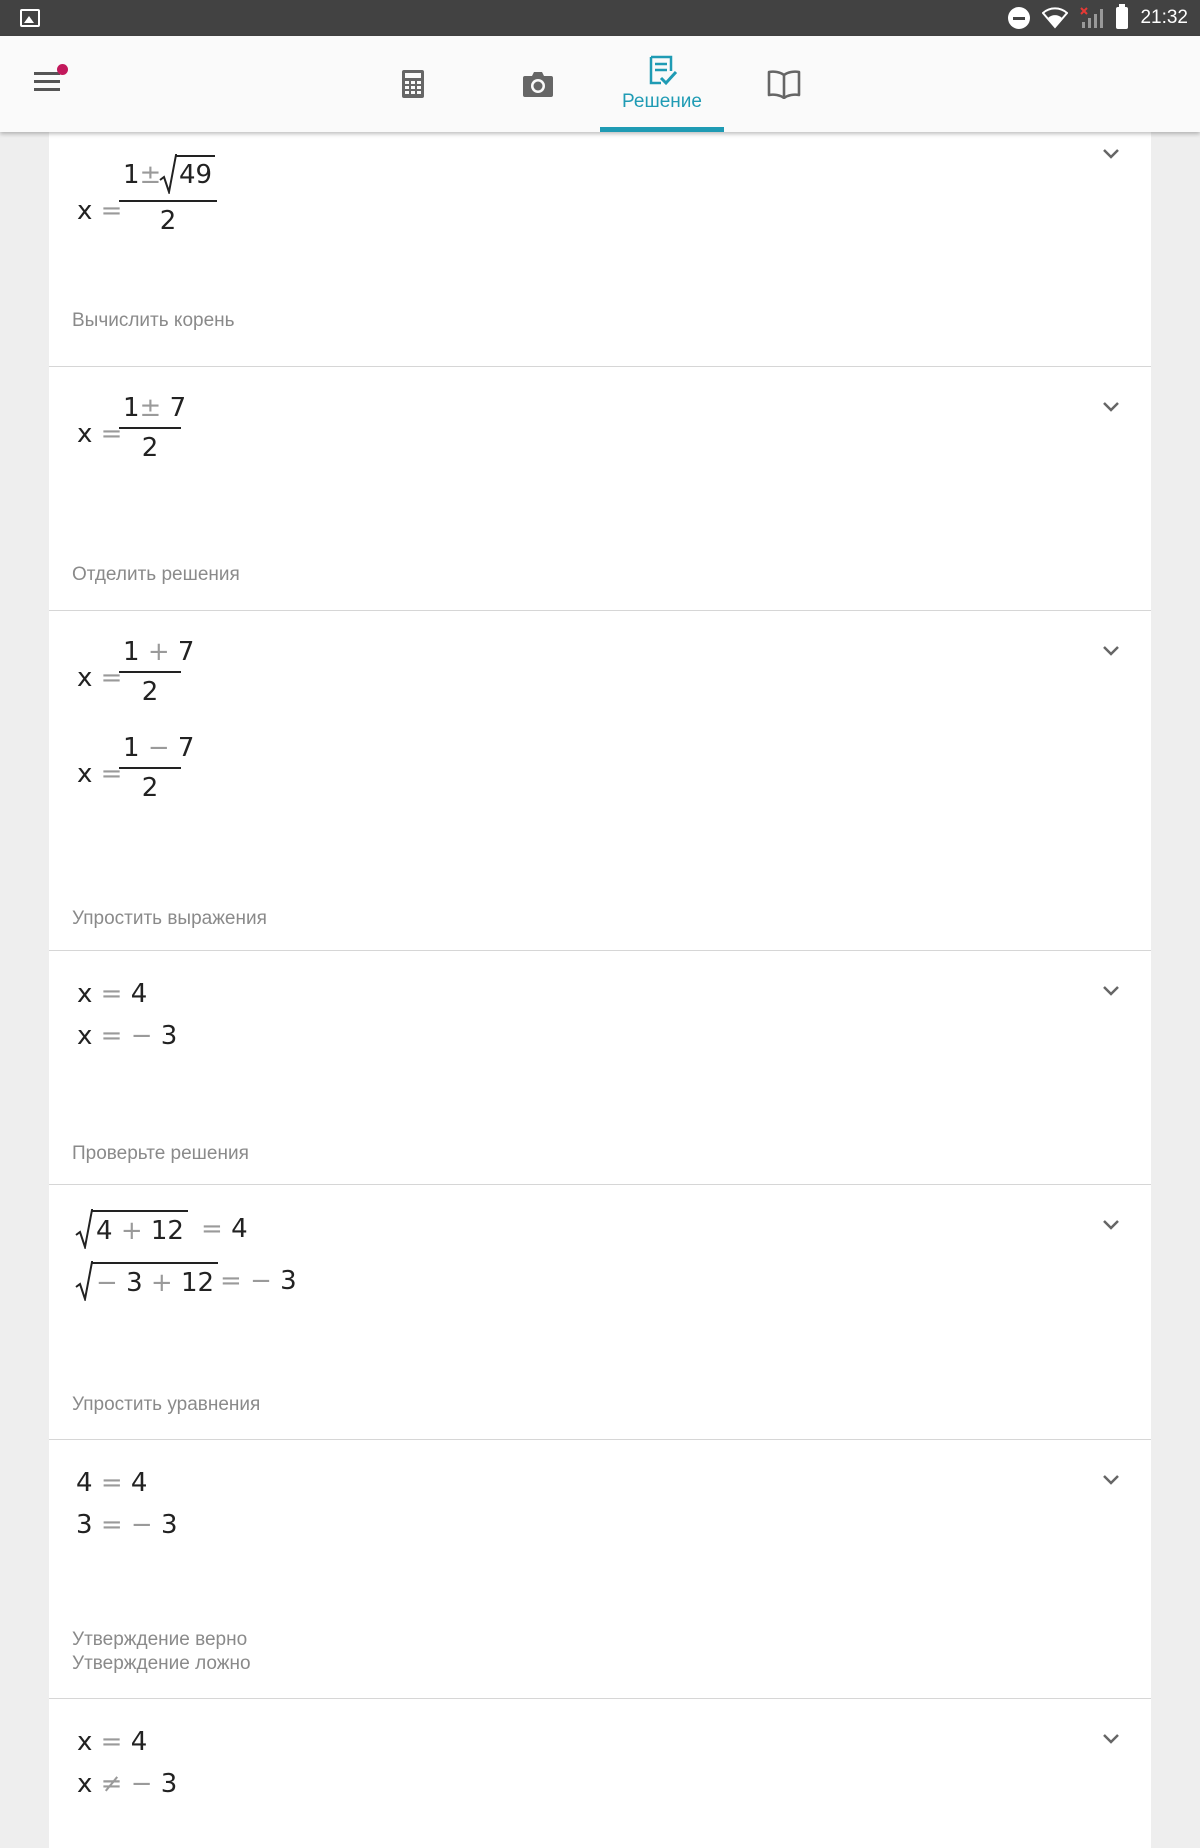 The image size is (1200, 1848). I want to click on step-7-line-2: x ≠ − 3, so click(127, 1784).